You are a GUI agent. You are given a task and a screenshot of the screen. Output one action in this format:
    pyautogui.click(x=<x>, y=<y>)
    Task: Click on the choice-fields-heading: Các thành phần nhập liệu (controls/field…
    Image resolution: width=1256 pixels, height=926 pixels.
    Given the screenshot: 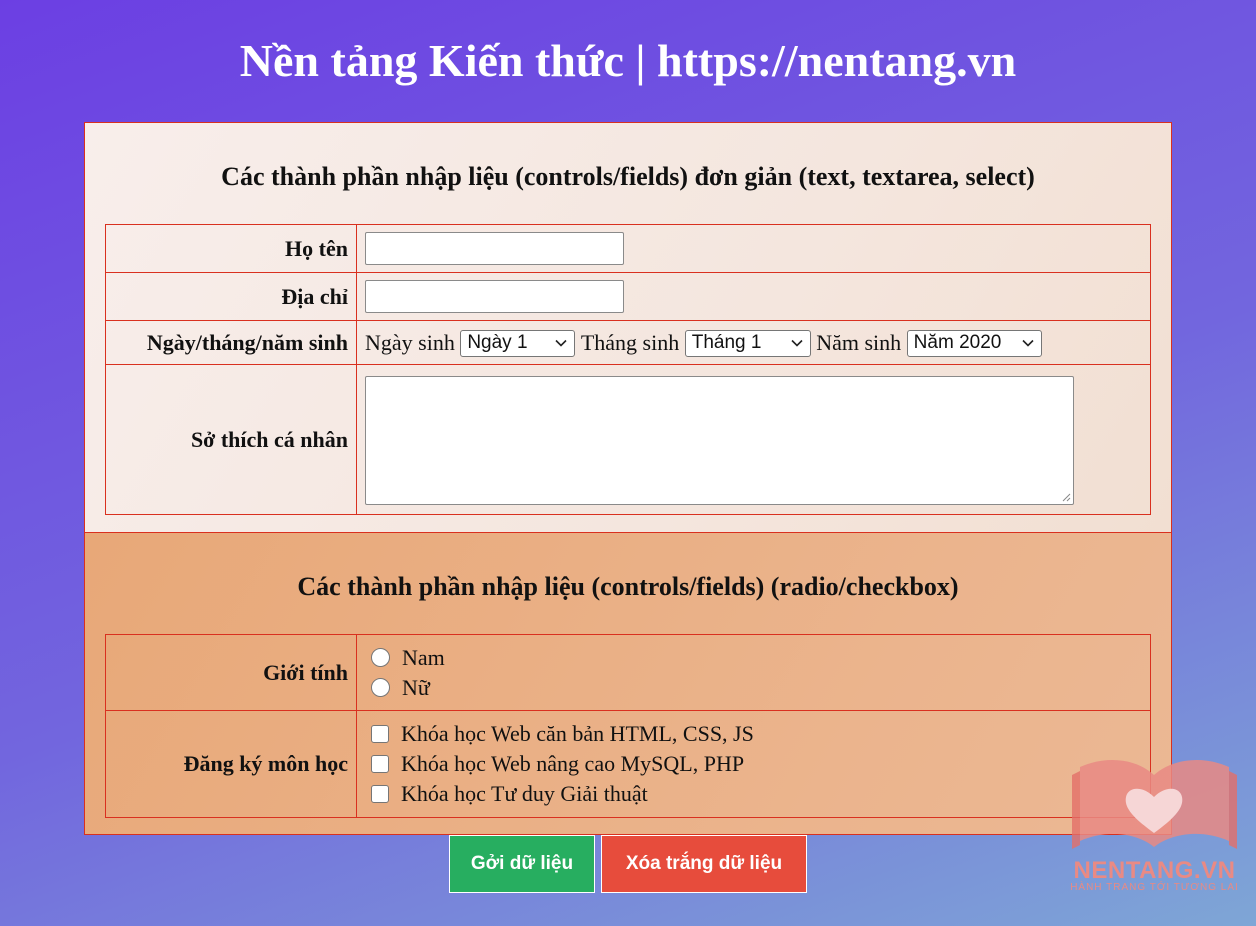 What is the action you would take?
    pyautogui.click(x=628, y=586)
    